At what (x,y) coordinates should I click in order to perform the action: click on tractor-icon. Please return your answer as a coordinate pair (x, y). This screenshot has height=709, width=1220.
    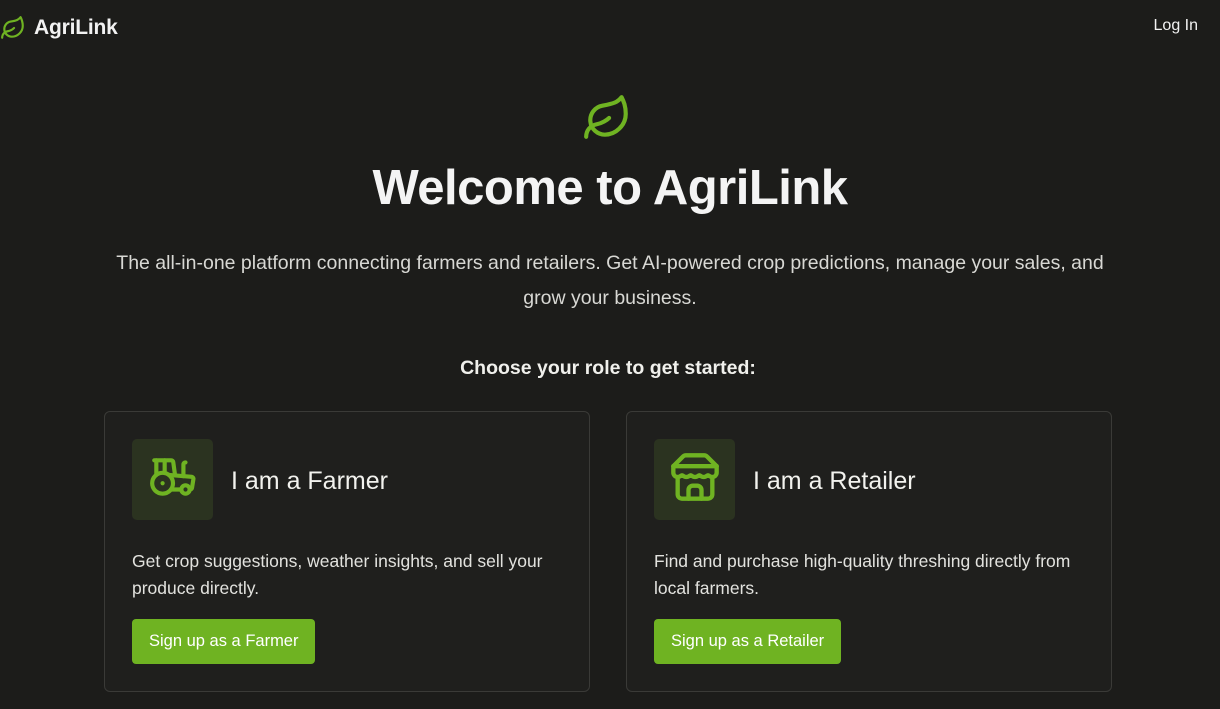
    Looking at the image, I should click on (173, 479).